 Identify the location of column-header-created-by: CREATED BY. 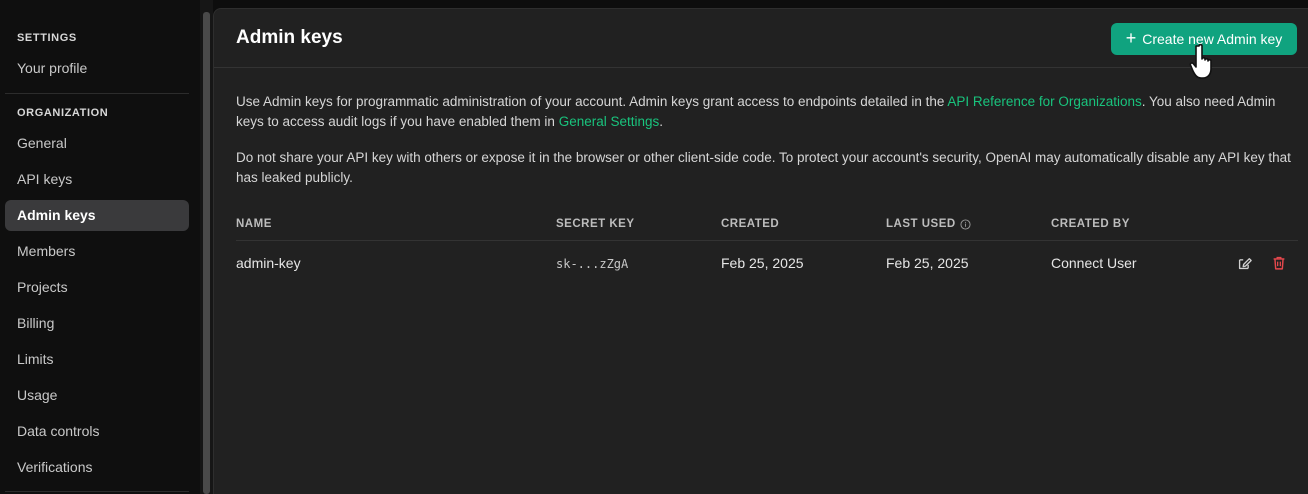
(1090, 224).